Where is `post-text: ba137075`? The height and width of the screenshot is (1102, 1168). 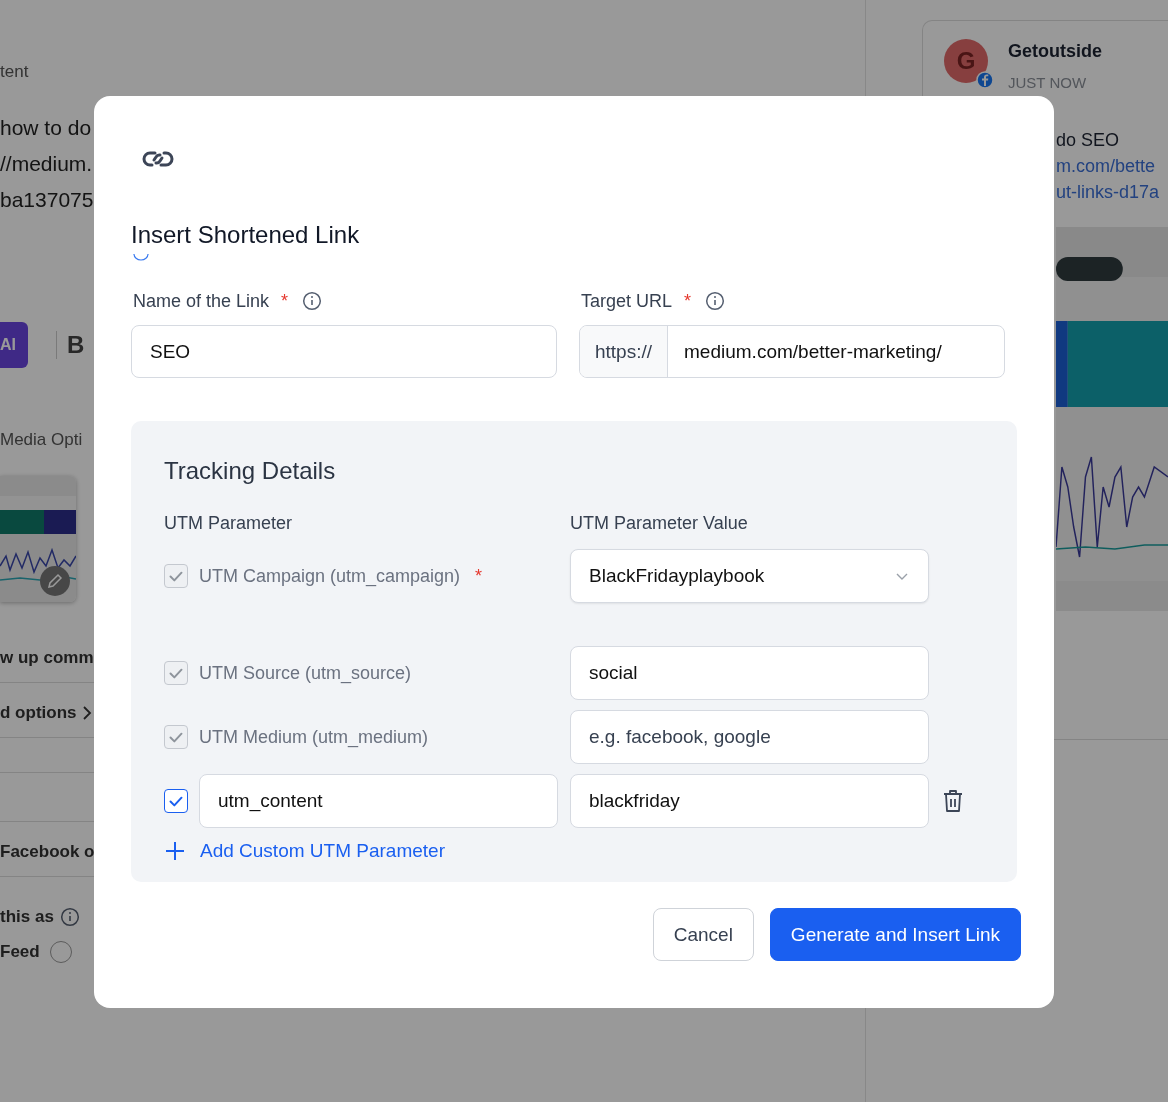
post-text: ba137075 is located at coordinates (47, 200).